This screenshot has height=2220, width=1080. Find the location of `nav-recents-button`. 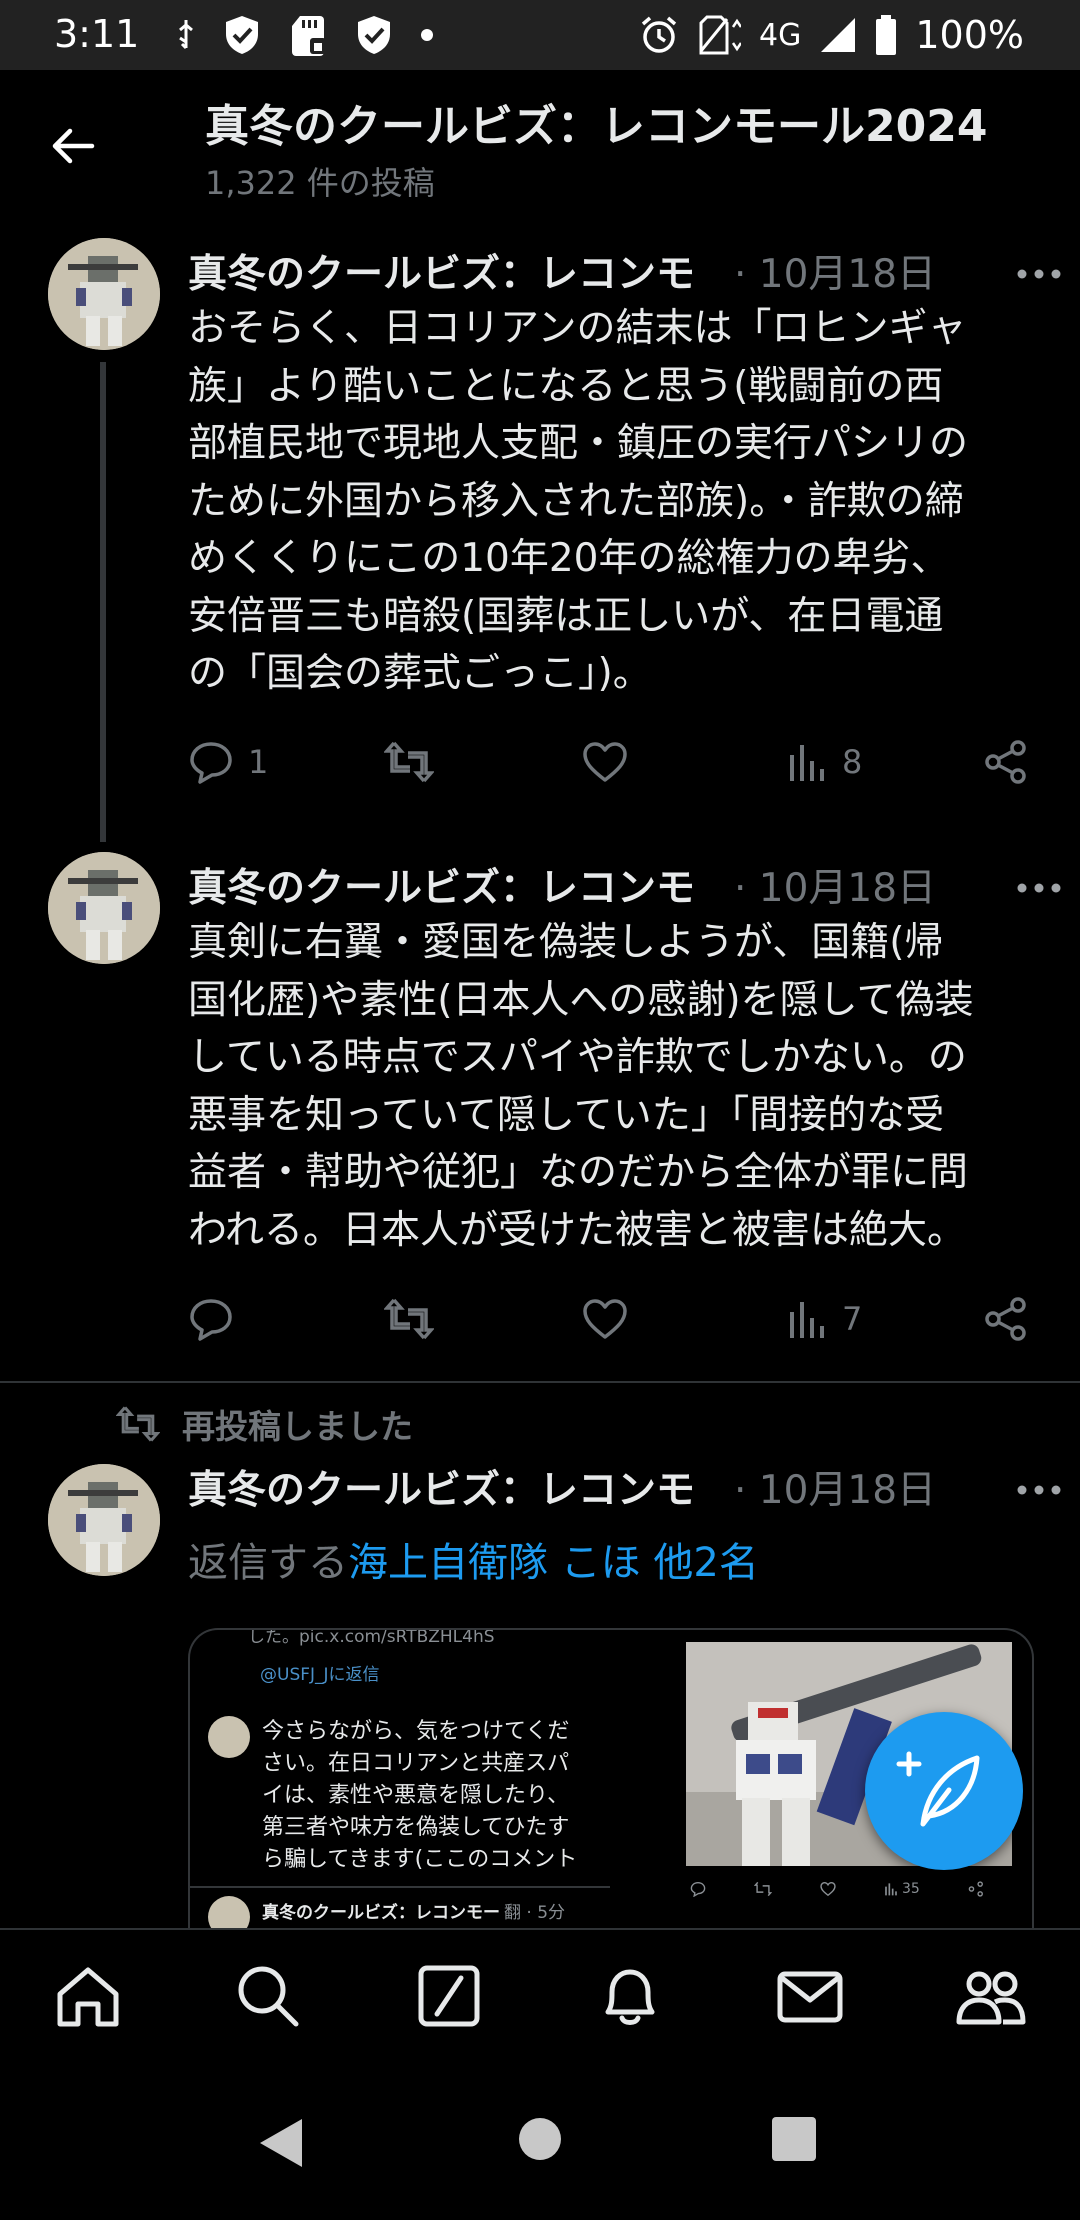

nav-recents-button is located at coordinates (794, 2139).